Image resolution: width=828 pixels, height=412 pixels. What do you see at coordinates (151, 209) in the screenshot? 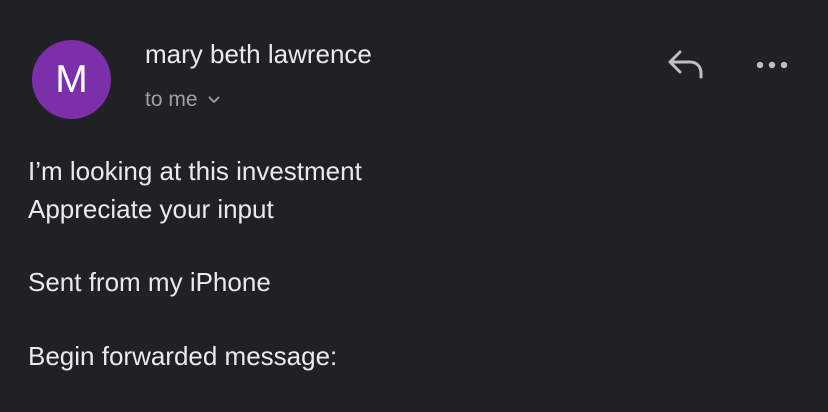
I see `message-line: Appreciate your input` at bounding box center [151, 209].